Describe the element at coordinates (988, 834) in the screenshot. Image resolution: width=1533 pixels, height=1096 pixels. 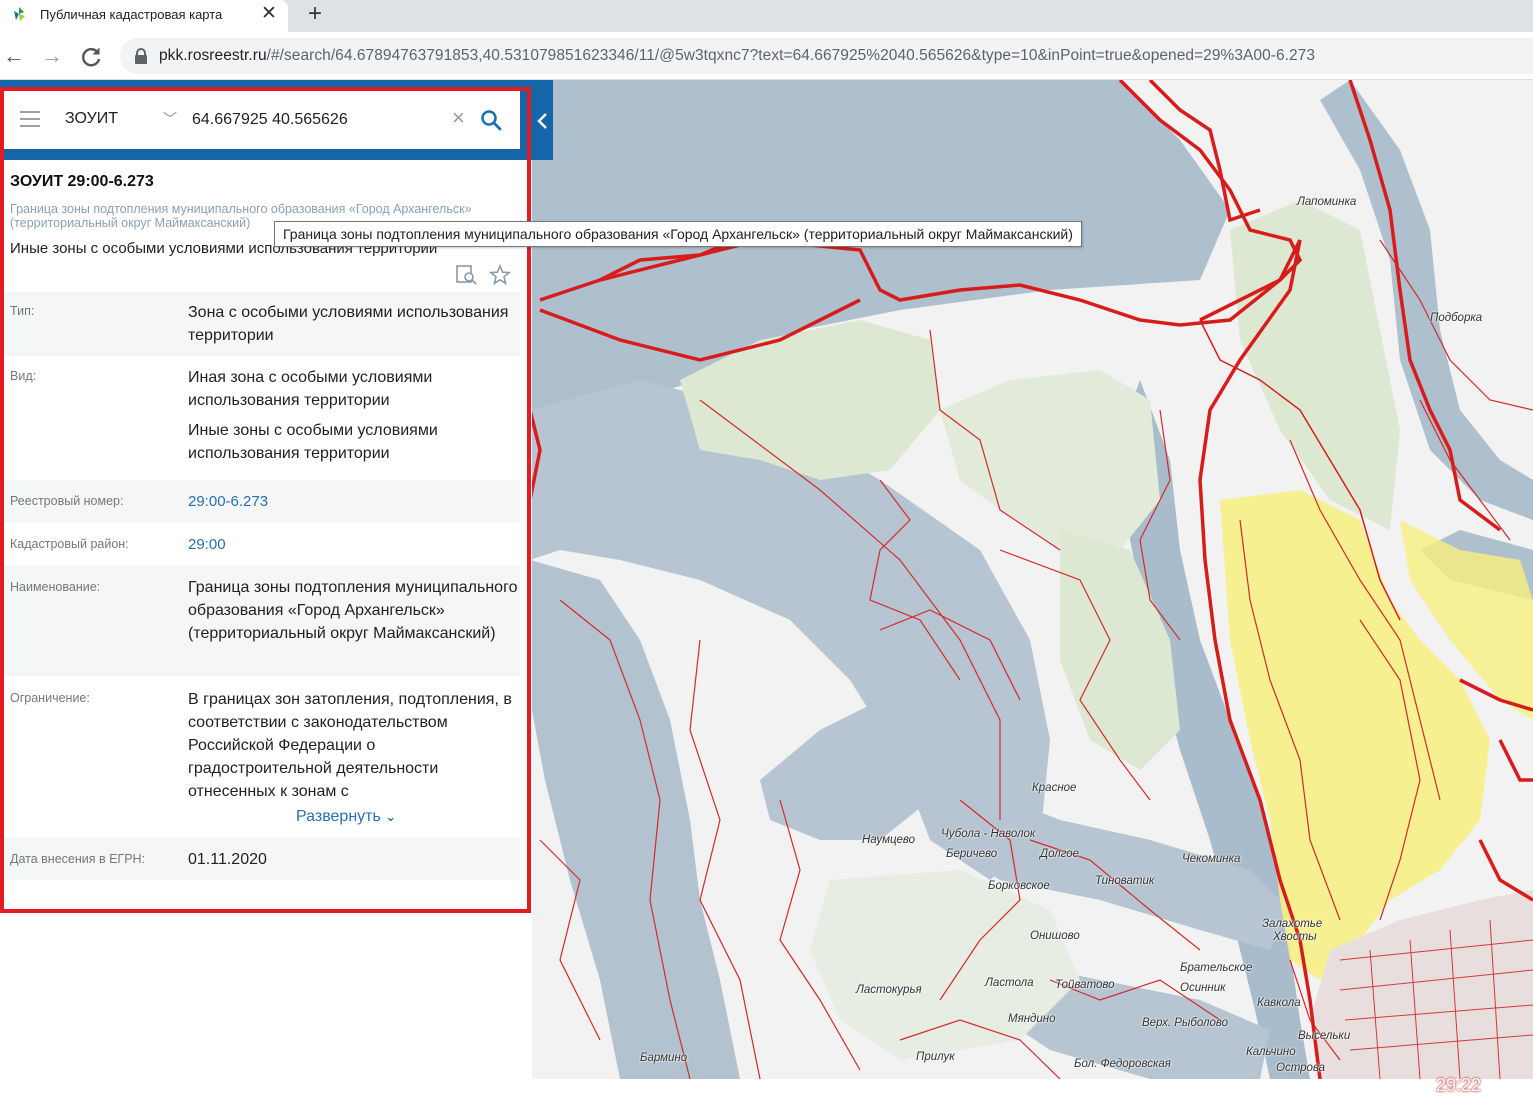
I see `place-label: Чубола - Наволок` at that location.